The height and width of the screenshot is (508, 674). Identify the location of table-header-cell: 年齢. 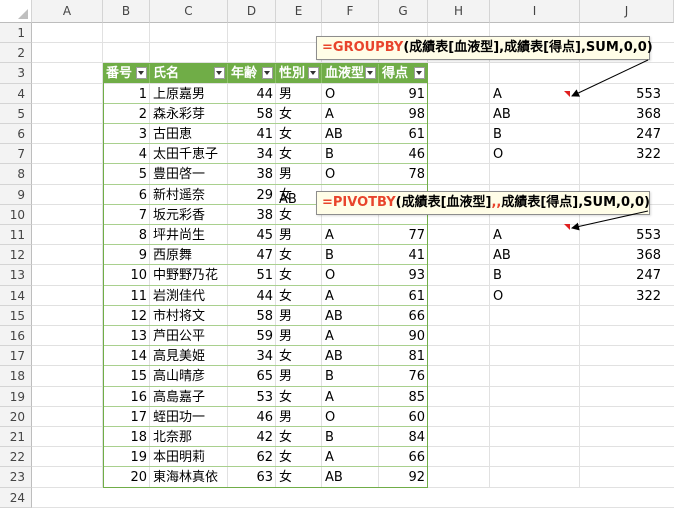
(252, 73).